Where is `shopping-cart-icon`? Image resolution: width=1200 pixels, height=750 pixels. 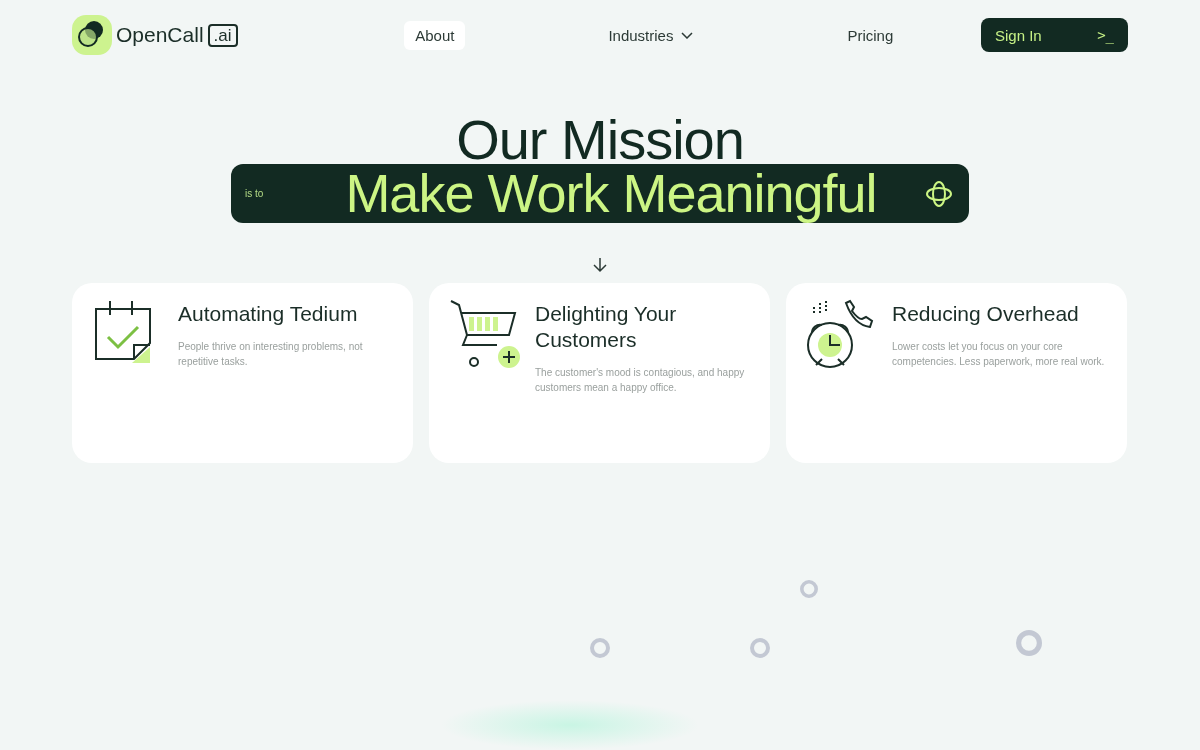
shopping-cart-icon is located at coordinates (485, 334).